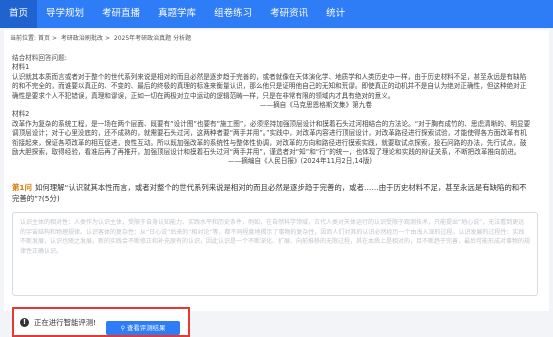 The width and height of the screenshot is (553, 337). What do you see at coordinates (152, 38) in the screenshot?
I see `breadcrumb-current: 2025年考研政治真题 分析题` at bounding box center [152, 38].